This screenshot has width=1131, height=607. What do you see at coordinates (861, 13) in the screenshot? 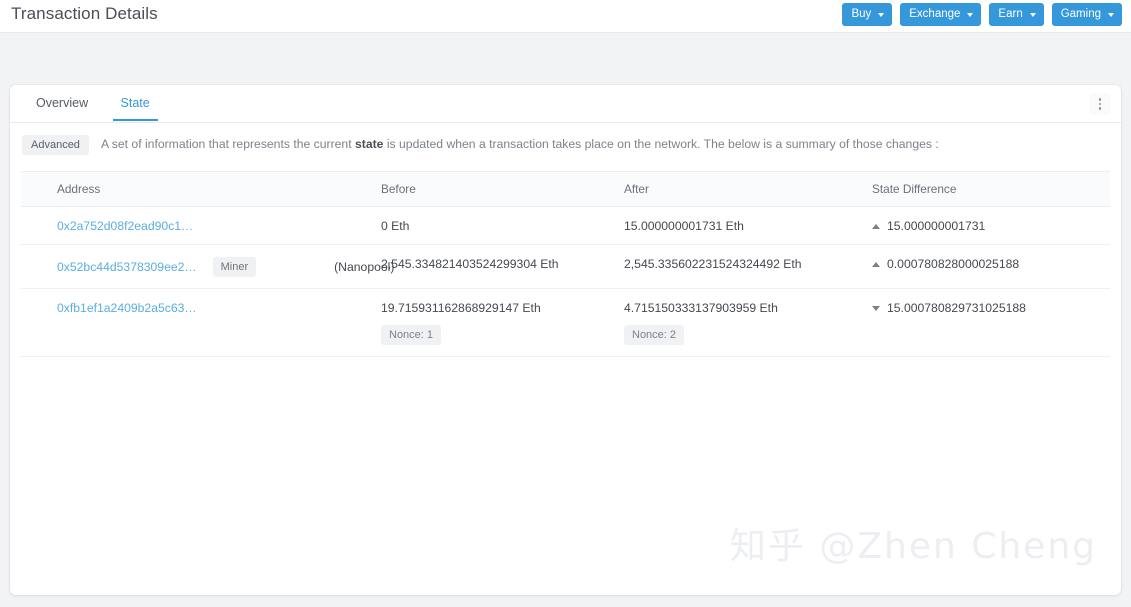
I see `buy-button-label: Buy` at bounding box center [861, 13].